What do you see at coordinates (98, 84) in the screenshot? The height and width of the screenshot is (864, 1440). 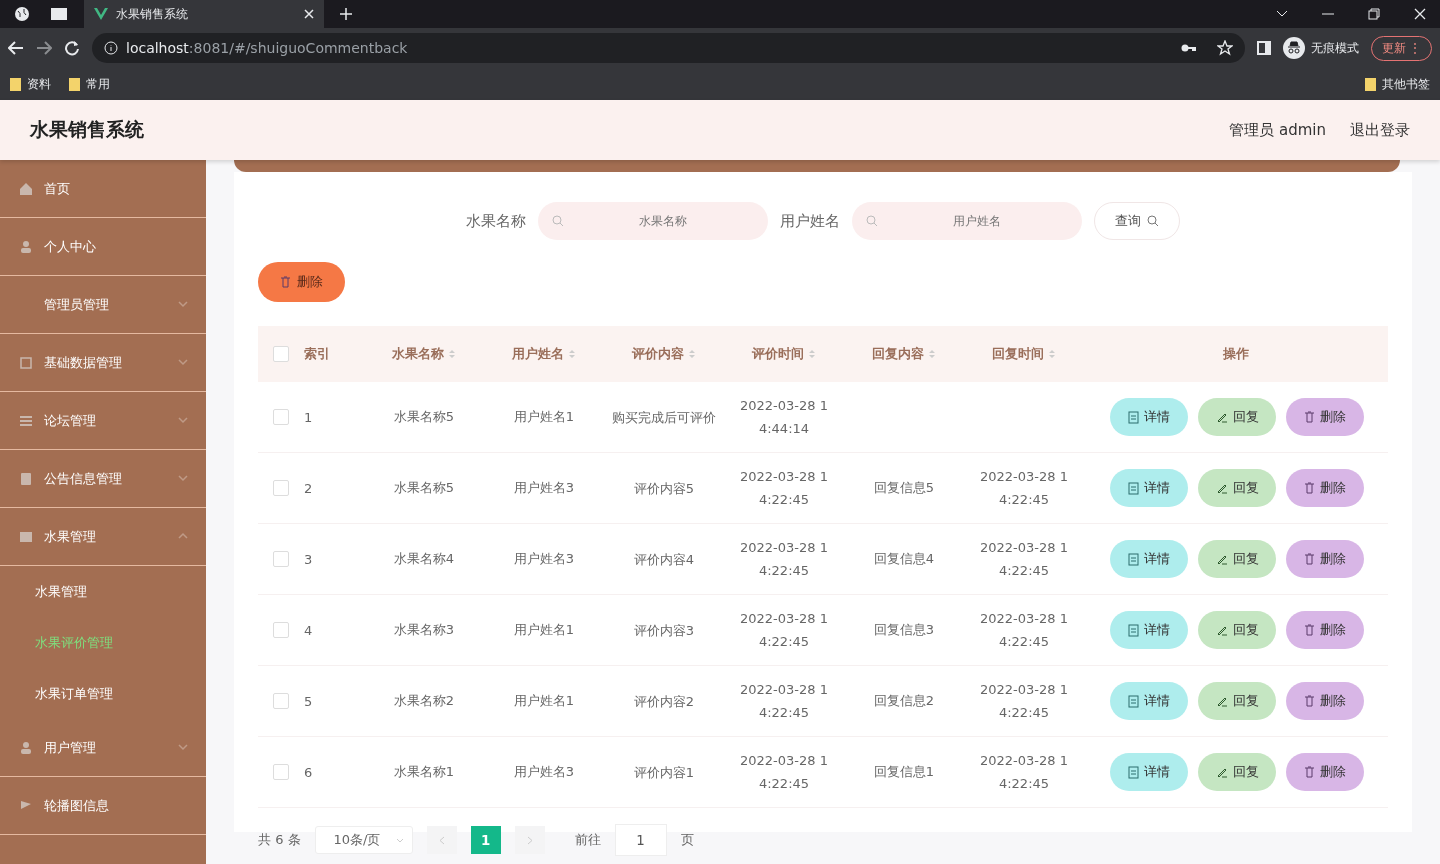 I see `bookmark-item: 常用` at bounding box center [98, 84].